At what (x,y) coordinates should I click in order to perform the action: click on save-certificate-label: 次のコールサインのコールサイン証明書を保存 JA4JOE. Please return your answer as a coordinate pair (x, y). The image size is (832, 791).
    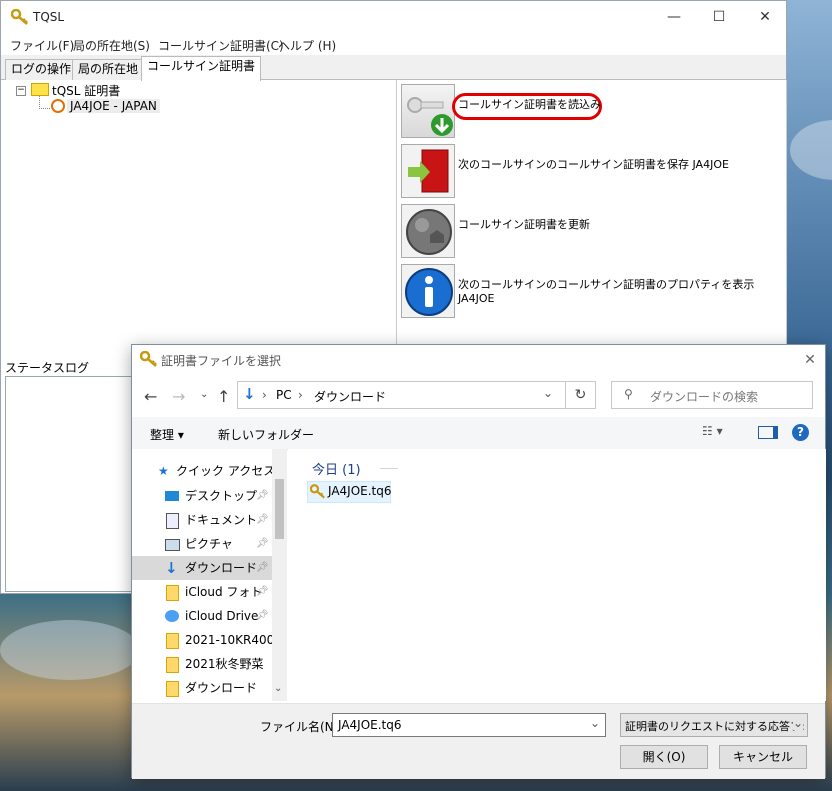
    Looking at the image, I should click on (608, 165).